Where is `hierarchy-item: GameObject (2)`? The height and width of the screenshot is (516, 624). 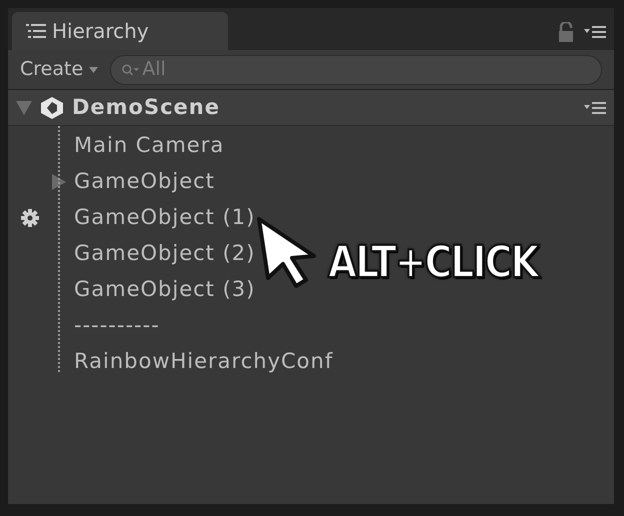
hierarchy-item: GameObject (2) is located at coordinates (165, 254).